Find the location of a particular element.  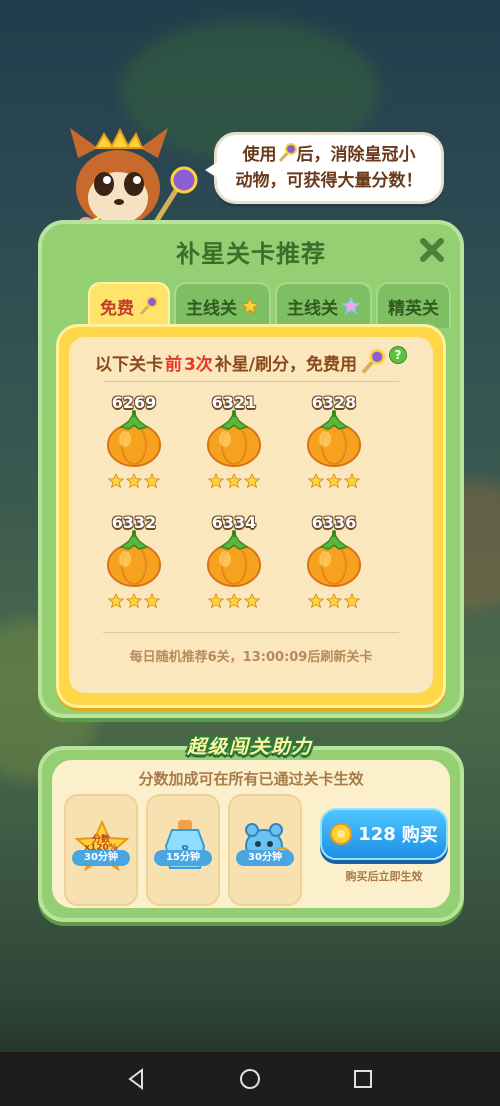

buy-note: 购买后立即生效 is located at coordinates (384, 876).